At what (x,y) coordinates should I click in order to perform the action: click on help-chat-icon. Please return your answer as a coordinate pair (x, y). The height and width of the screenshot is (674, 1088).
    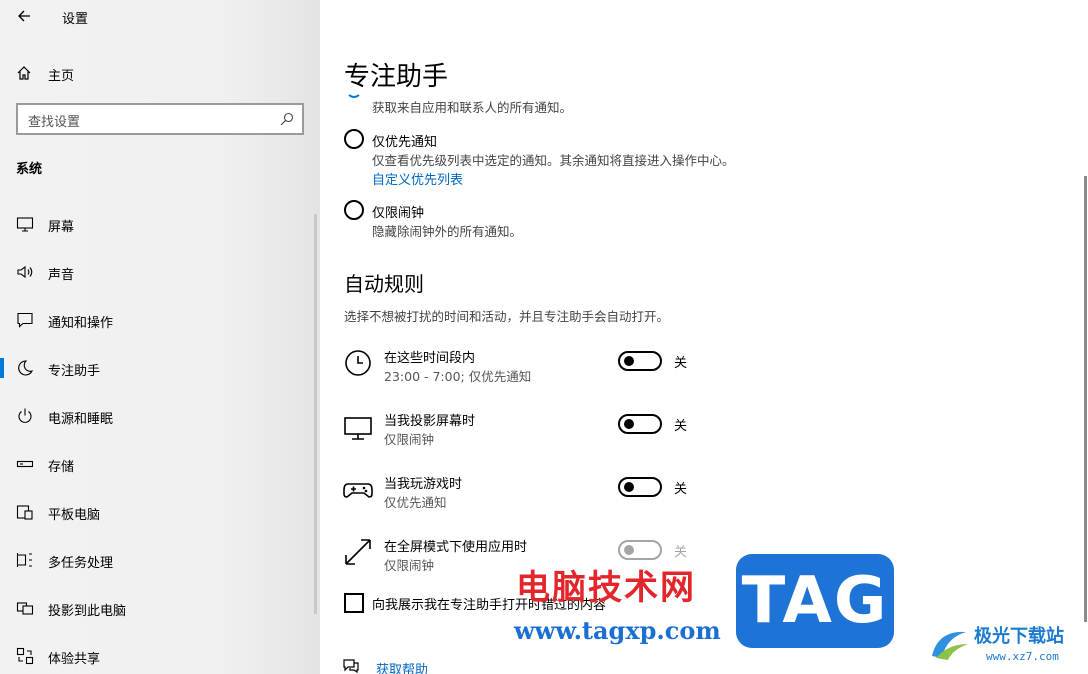
    Looking at the image, I should click on (351, 666).